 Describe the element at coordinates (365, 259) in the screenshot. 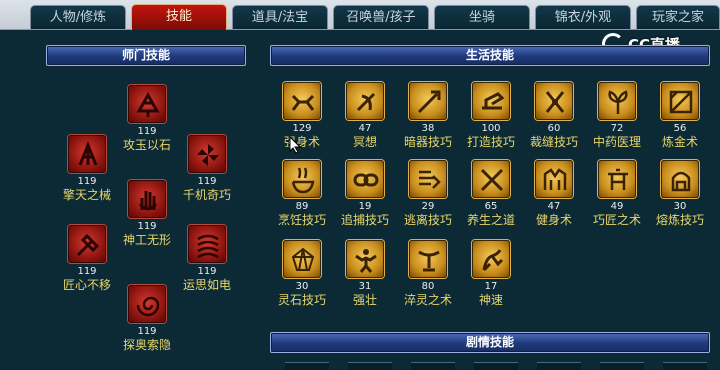

I see `muscle-icon` at that location.